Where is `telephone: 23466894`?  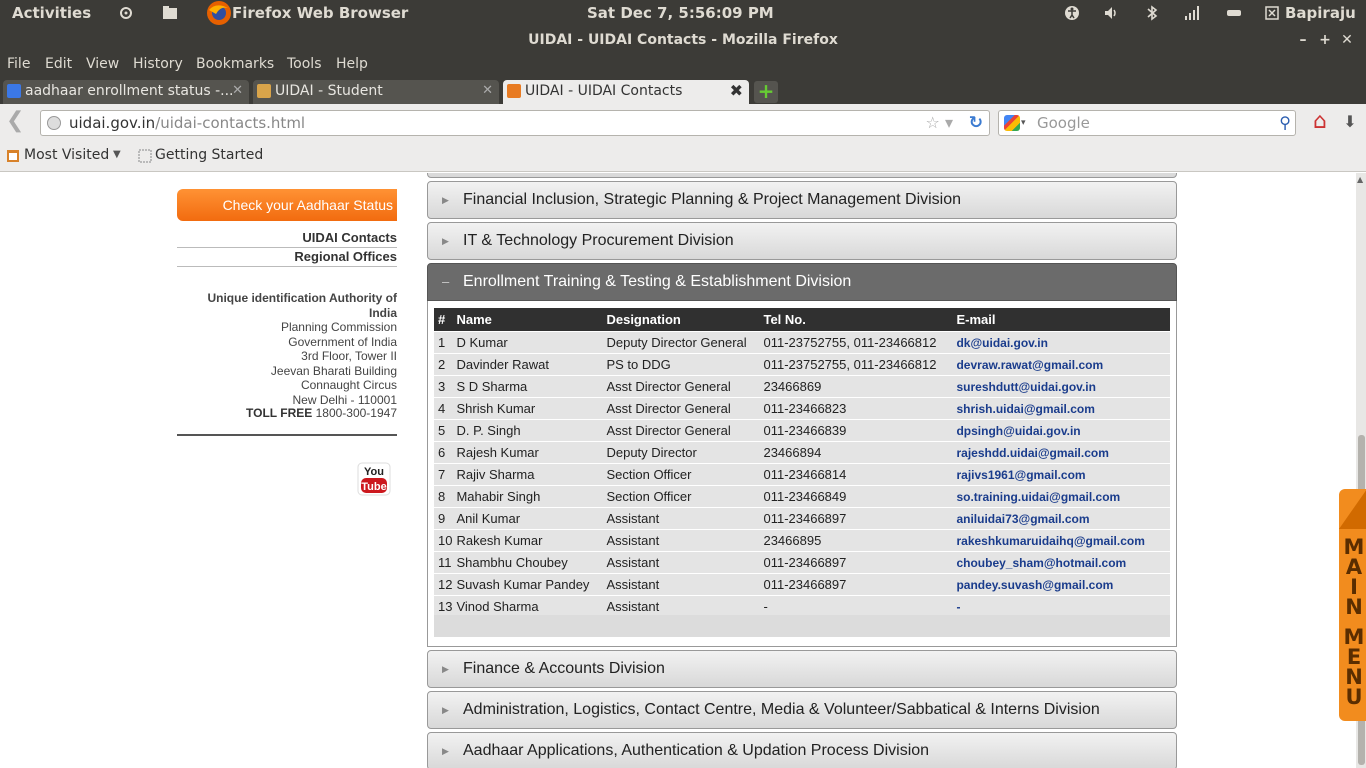
telephone: 23466894 is located at coordinates (856, 452).